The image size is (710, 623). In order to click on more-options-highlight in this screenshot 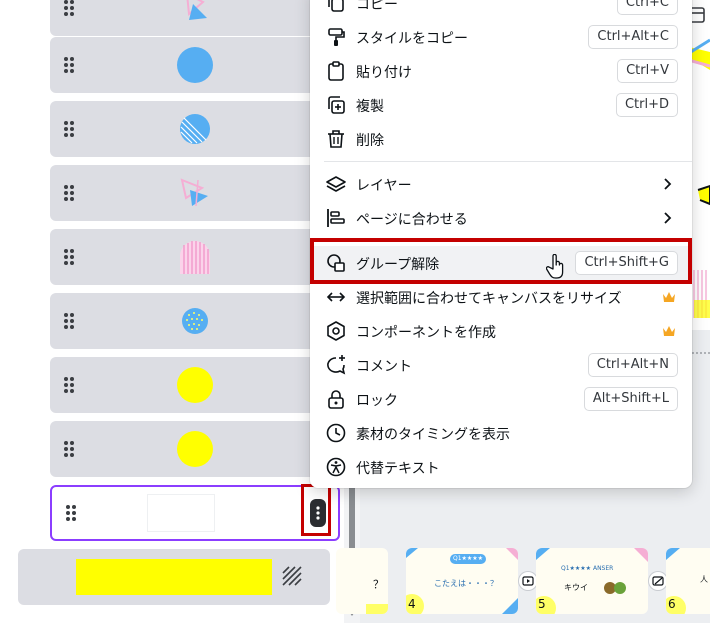, I will do `click(316, 510)`.